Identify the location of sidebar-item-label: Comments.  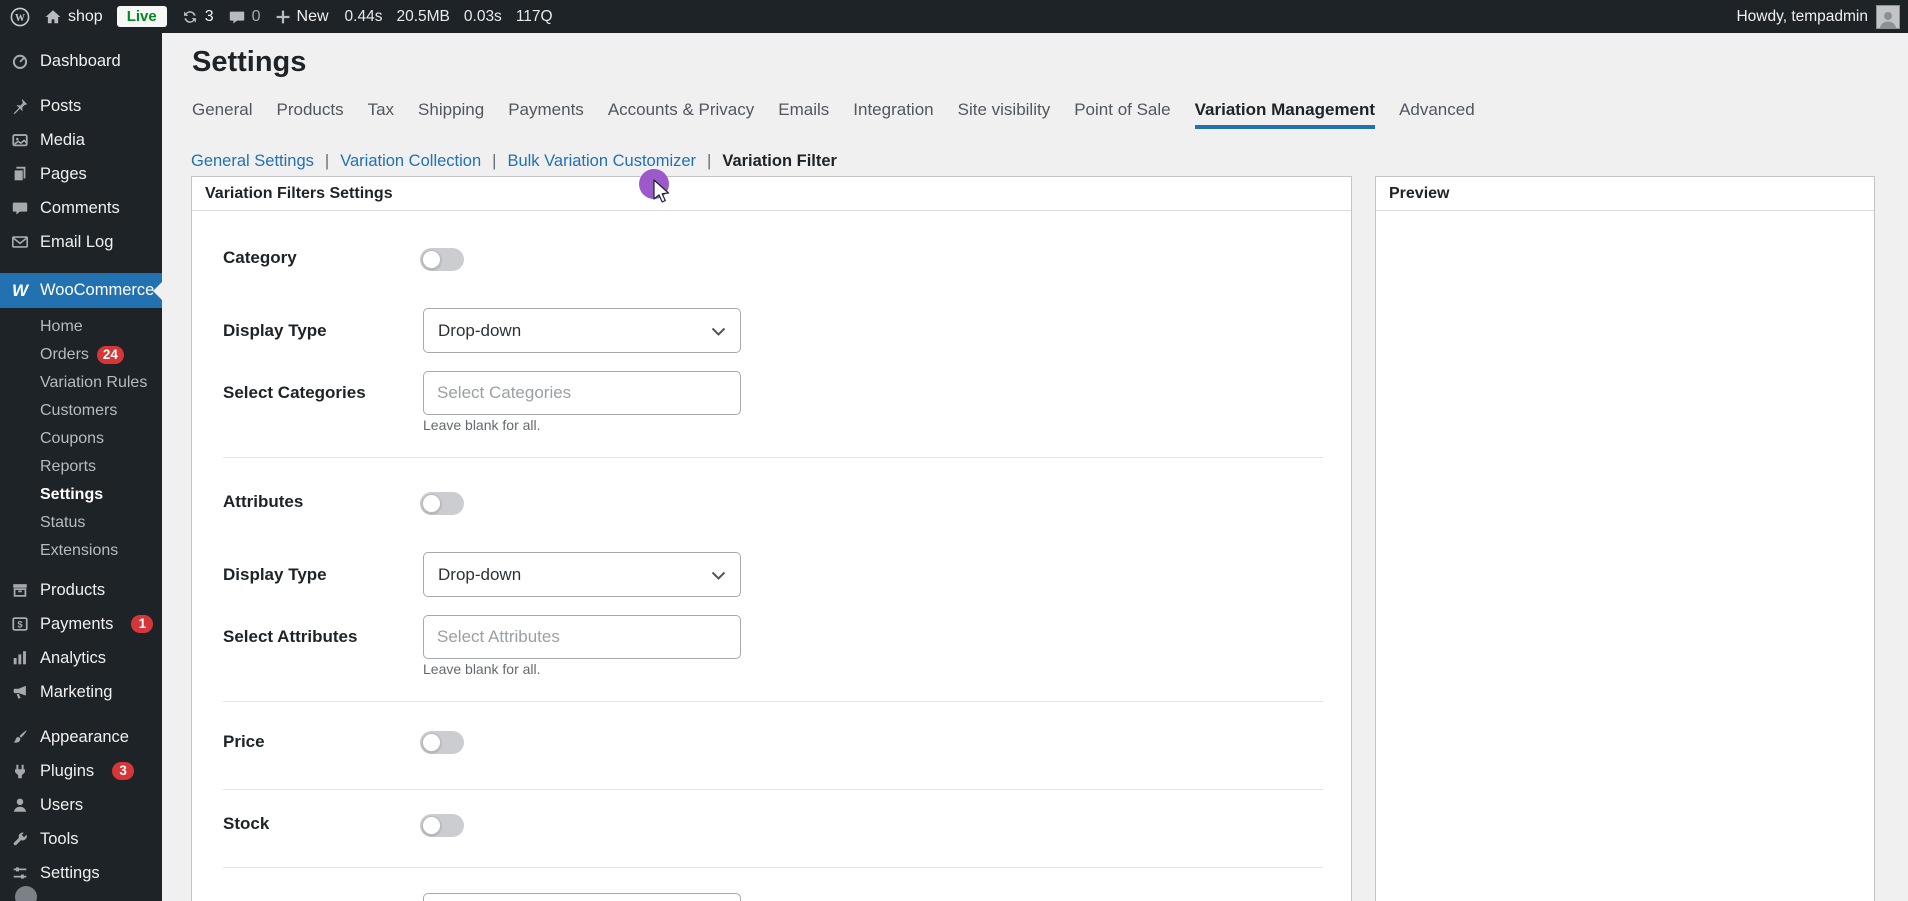
(80, 207).